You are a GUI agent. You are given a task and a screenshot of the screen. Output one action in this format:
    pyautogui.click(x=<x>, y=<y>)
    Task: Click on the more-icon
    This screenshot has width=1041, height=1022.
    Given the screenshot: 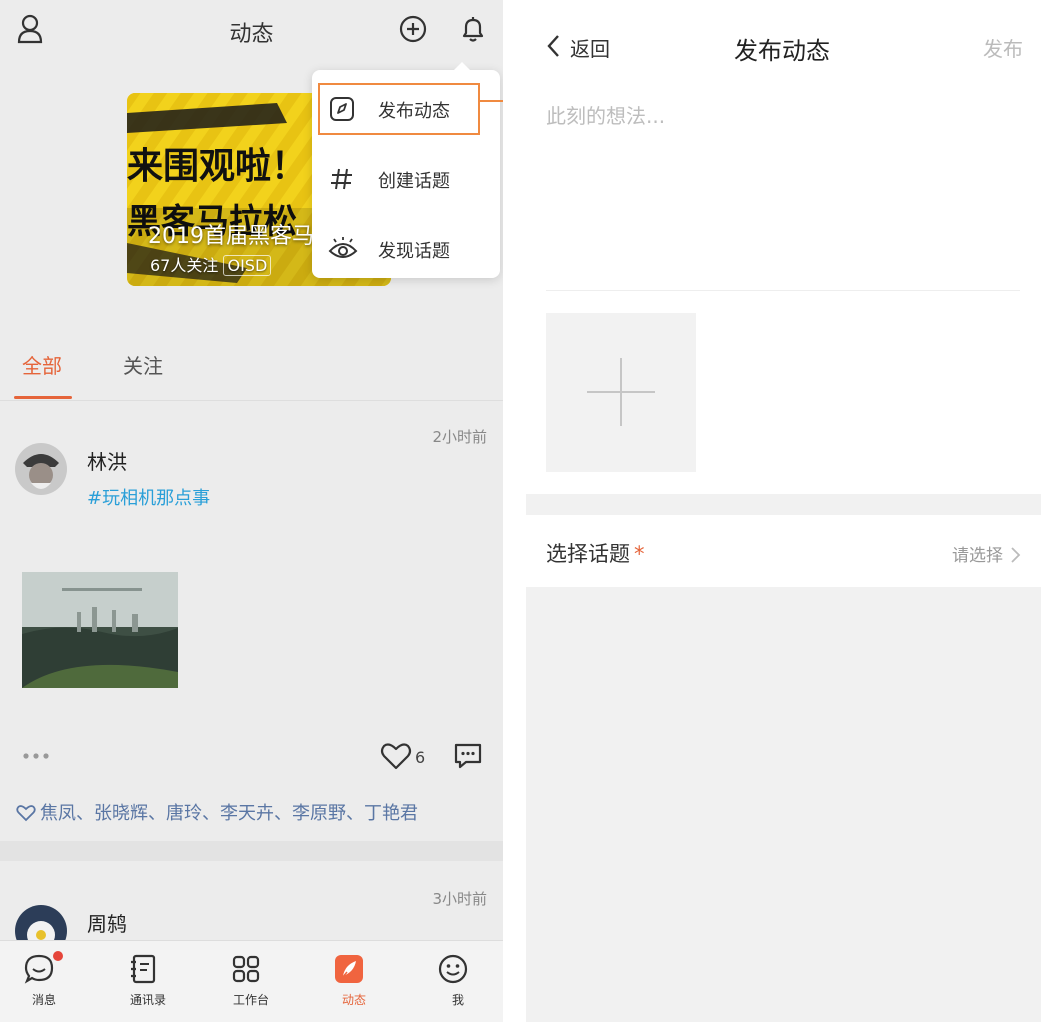 What is the action you would take?
    pyautogui.click(x=37, y=756)
    